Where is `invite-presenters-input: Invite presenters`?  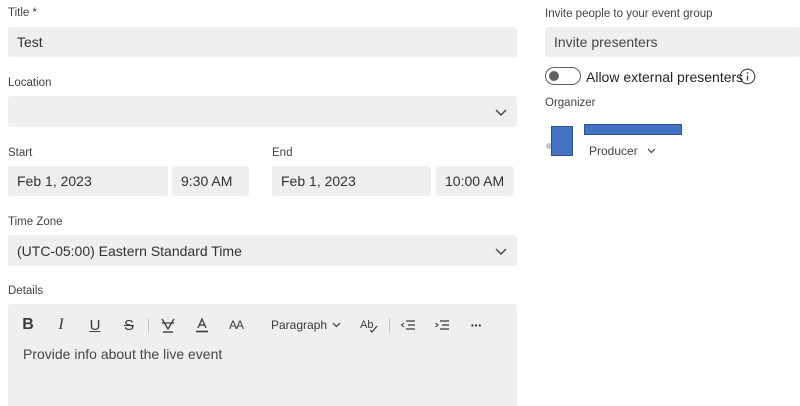 invite-presenters-input: Invite presenters is located at coordinates (672, 42).